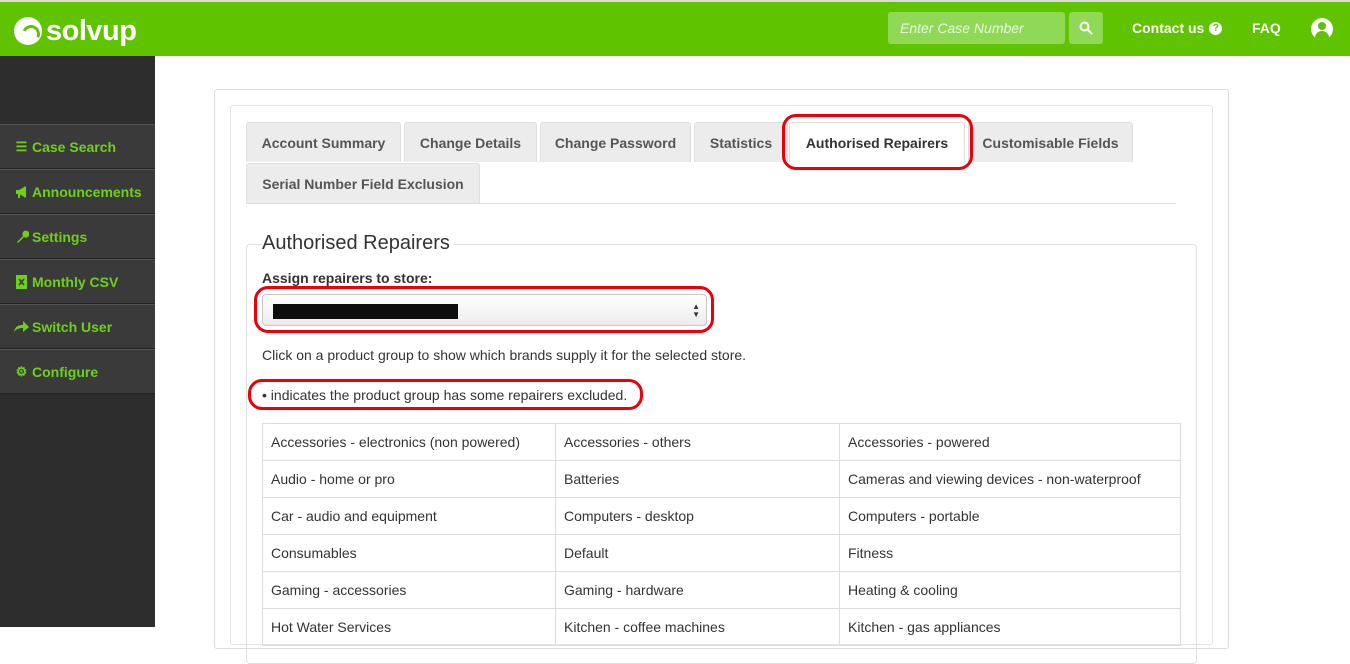  What do you see at coordinates (21, 237) in the screenshot?
I see `wrench-icon` at bounding box center [21, 237].